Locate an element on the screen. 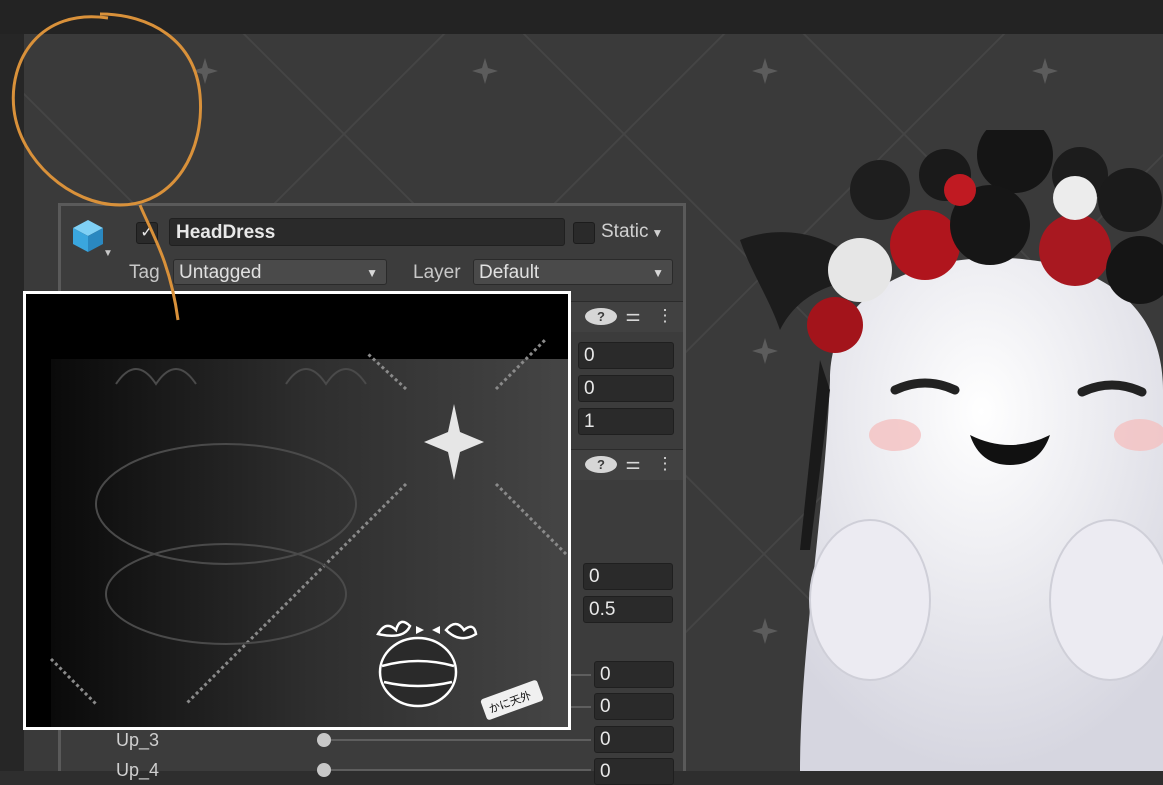 This screenshot has height=785, width=1163. material-field: 0.5 is located at coordinates (628, 609).